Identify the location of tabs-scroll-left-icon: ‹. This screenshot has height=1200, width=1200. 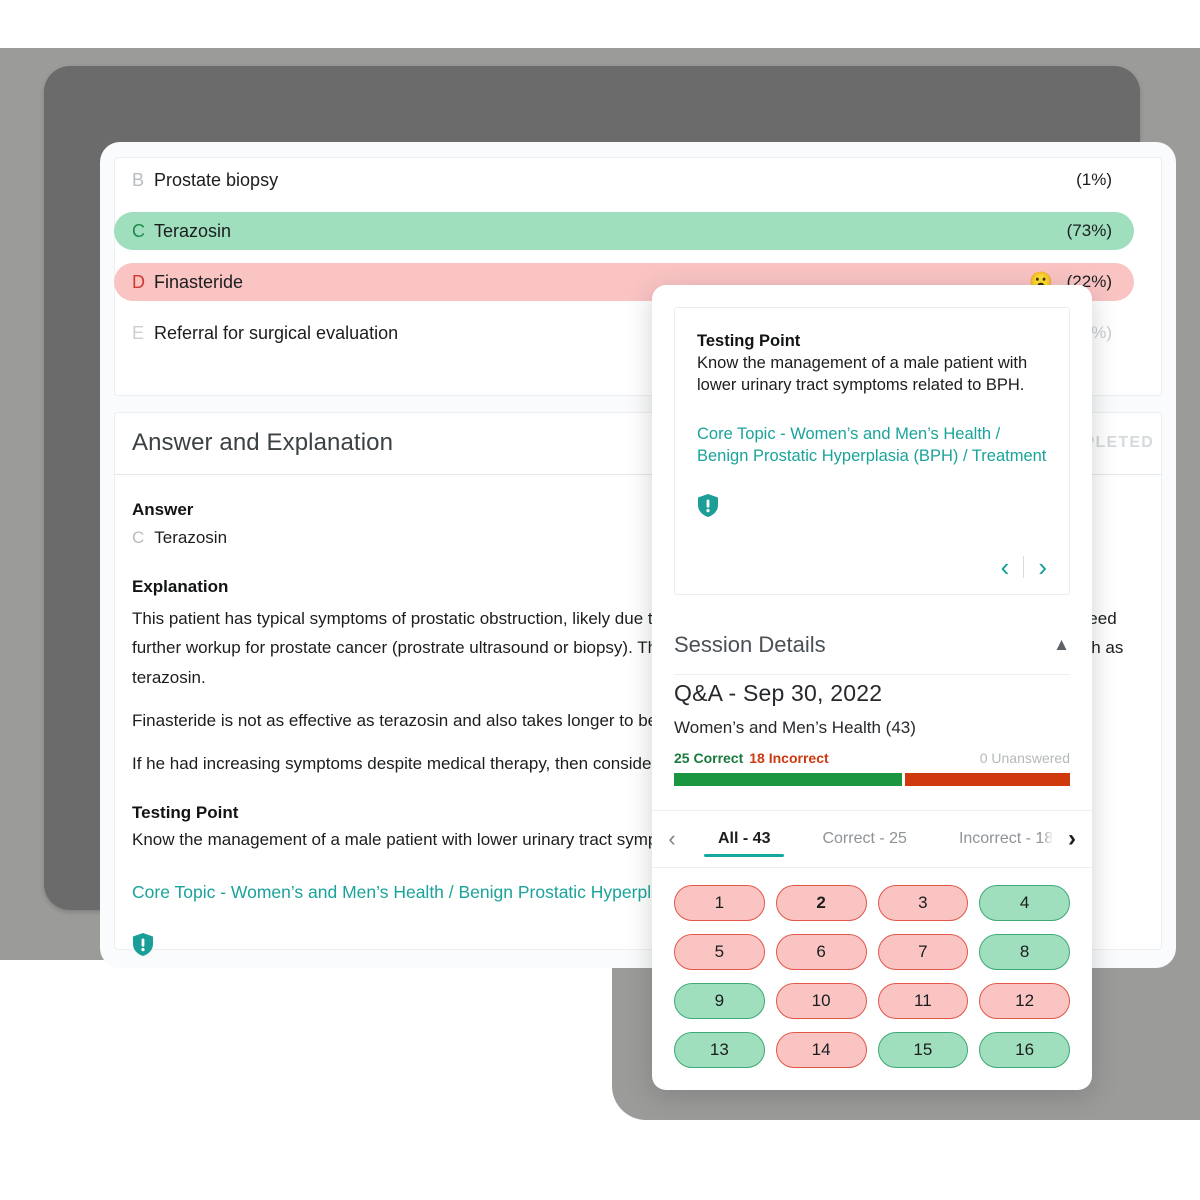
(672, 839).